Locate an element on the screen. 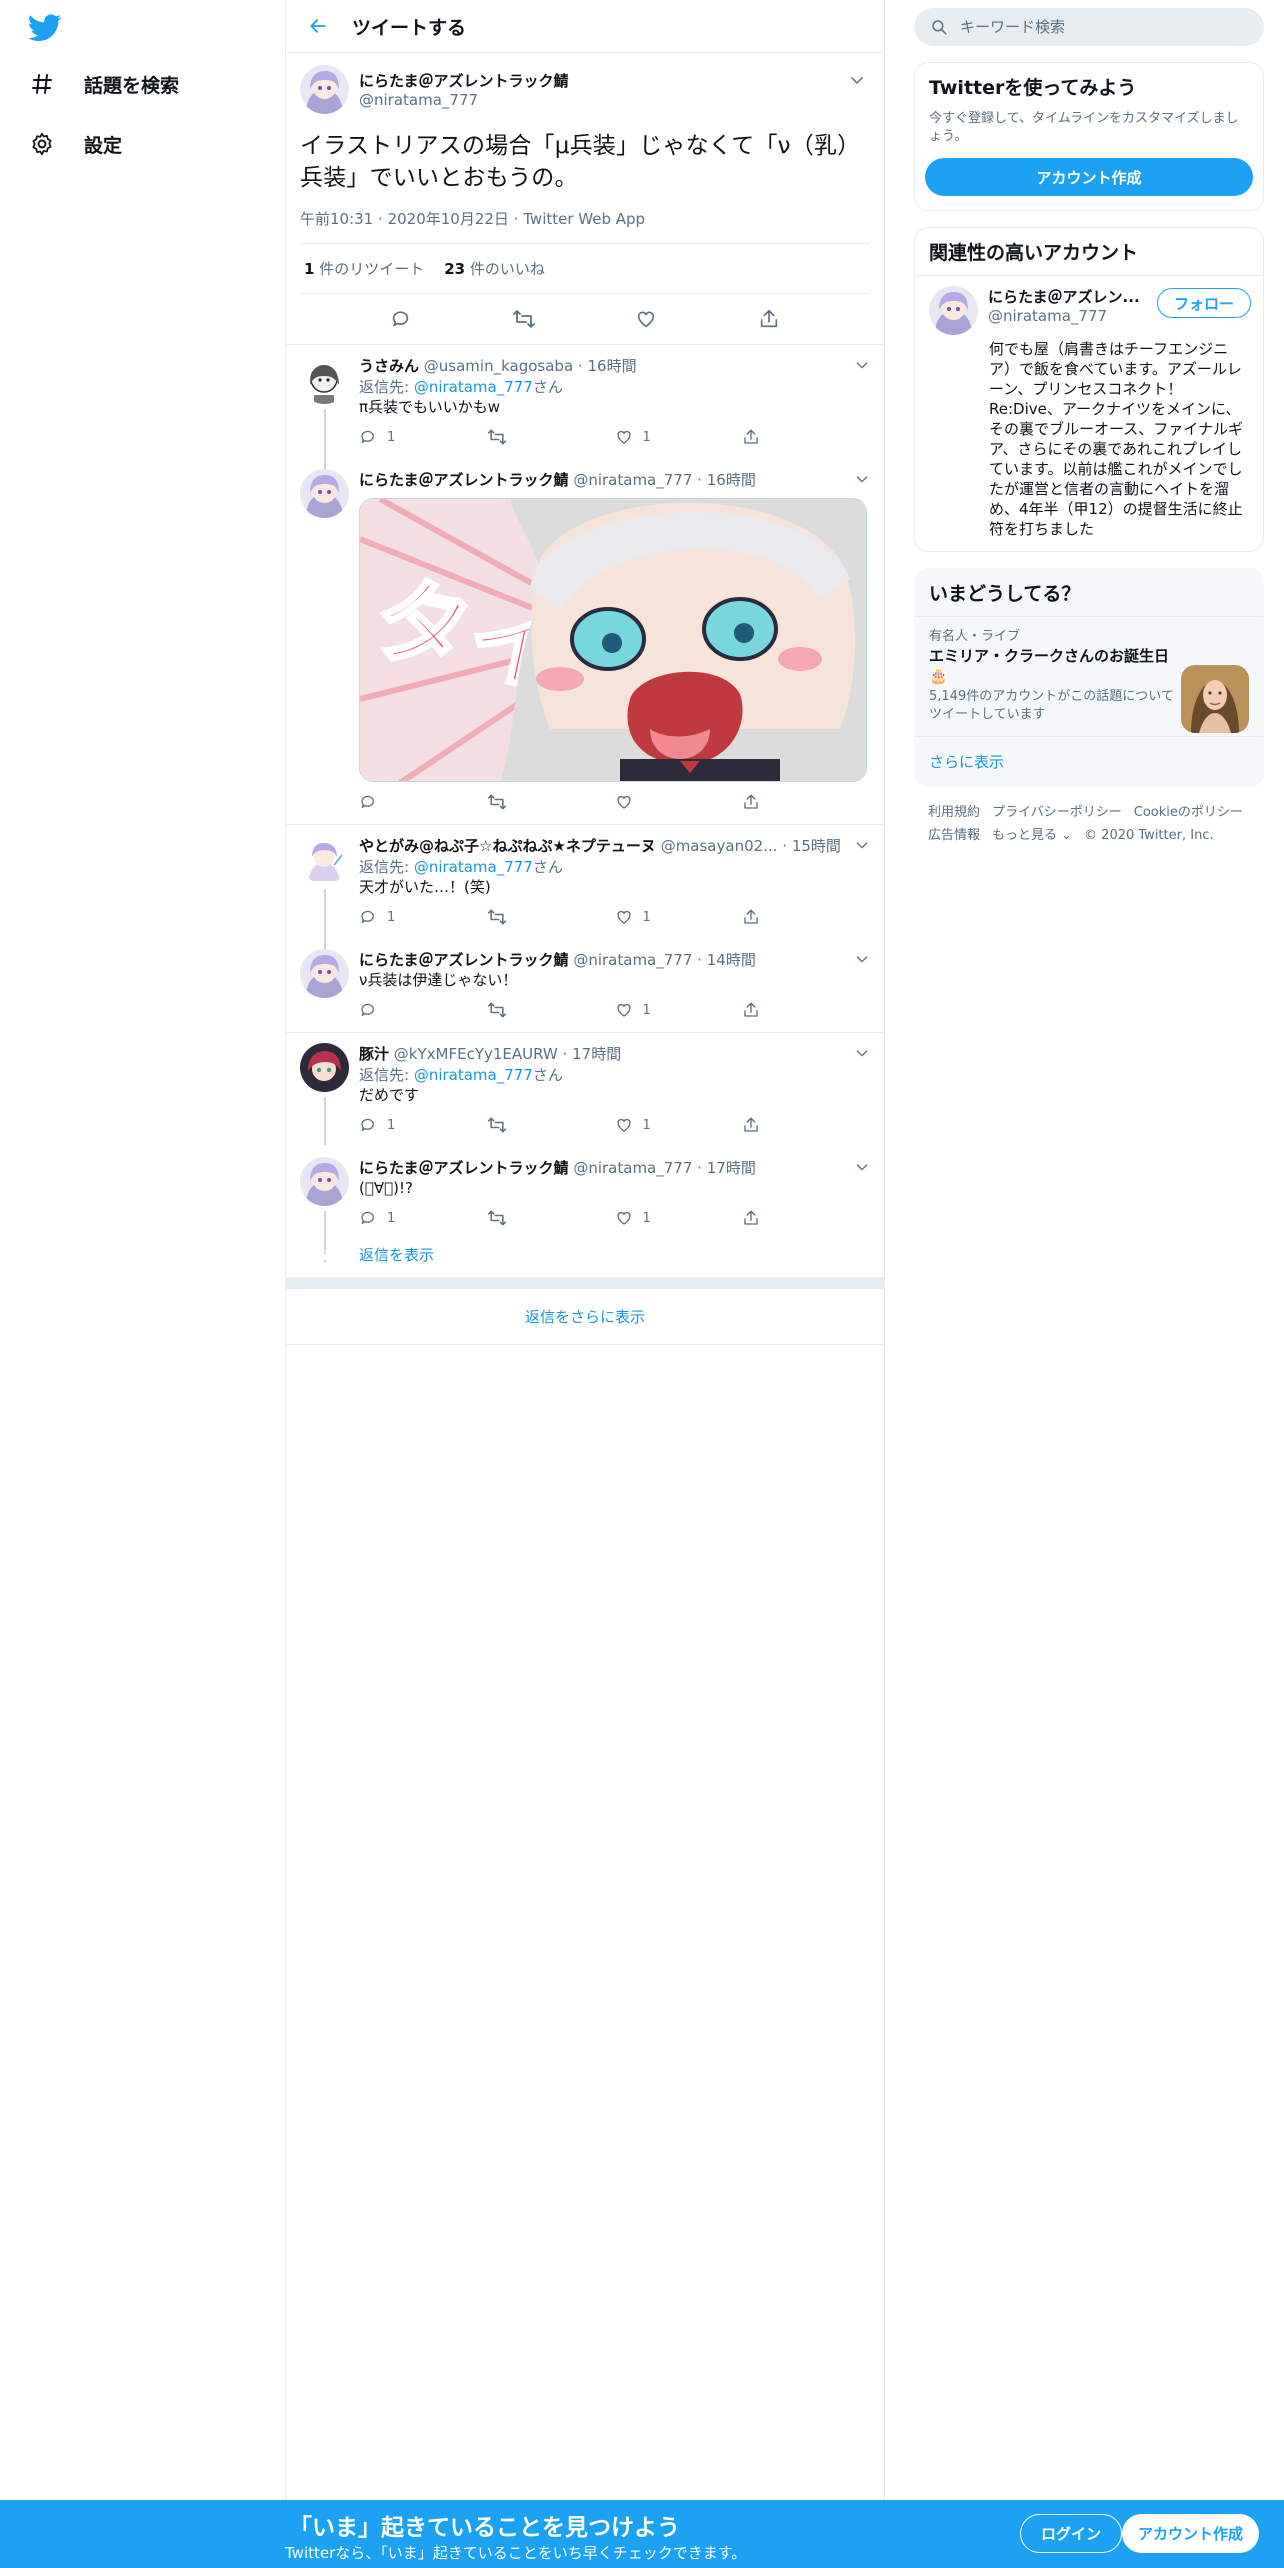 The image size is (1284, 2568). signup-button: アカウント作成 is located at coordinates (1191, 2533).